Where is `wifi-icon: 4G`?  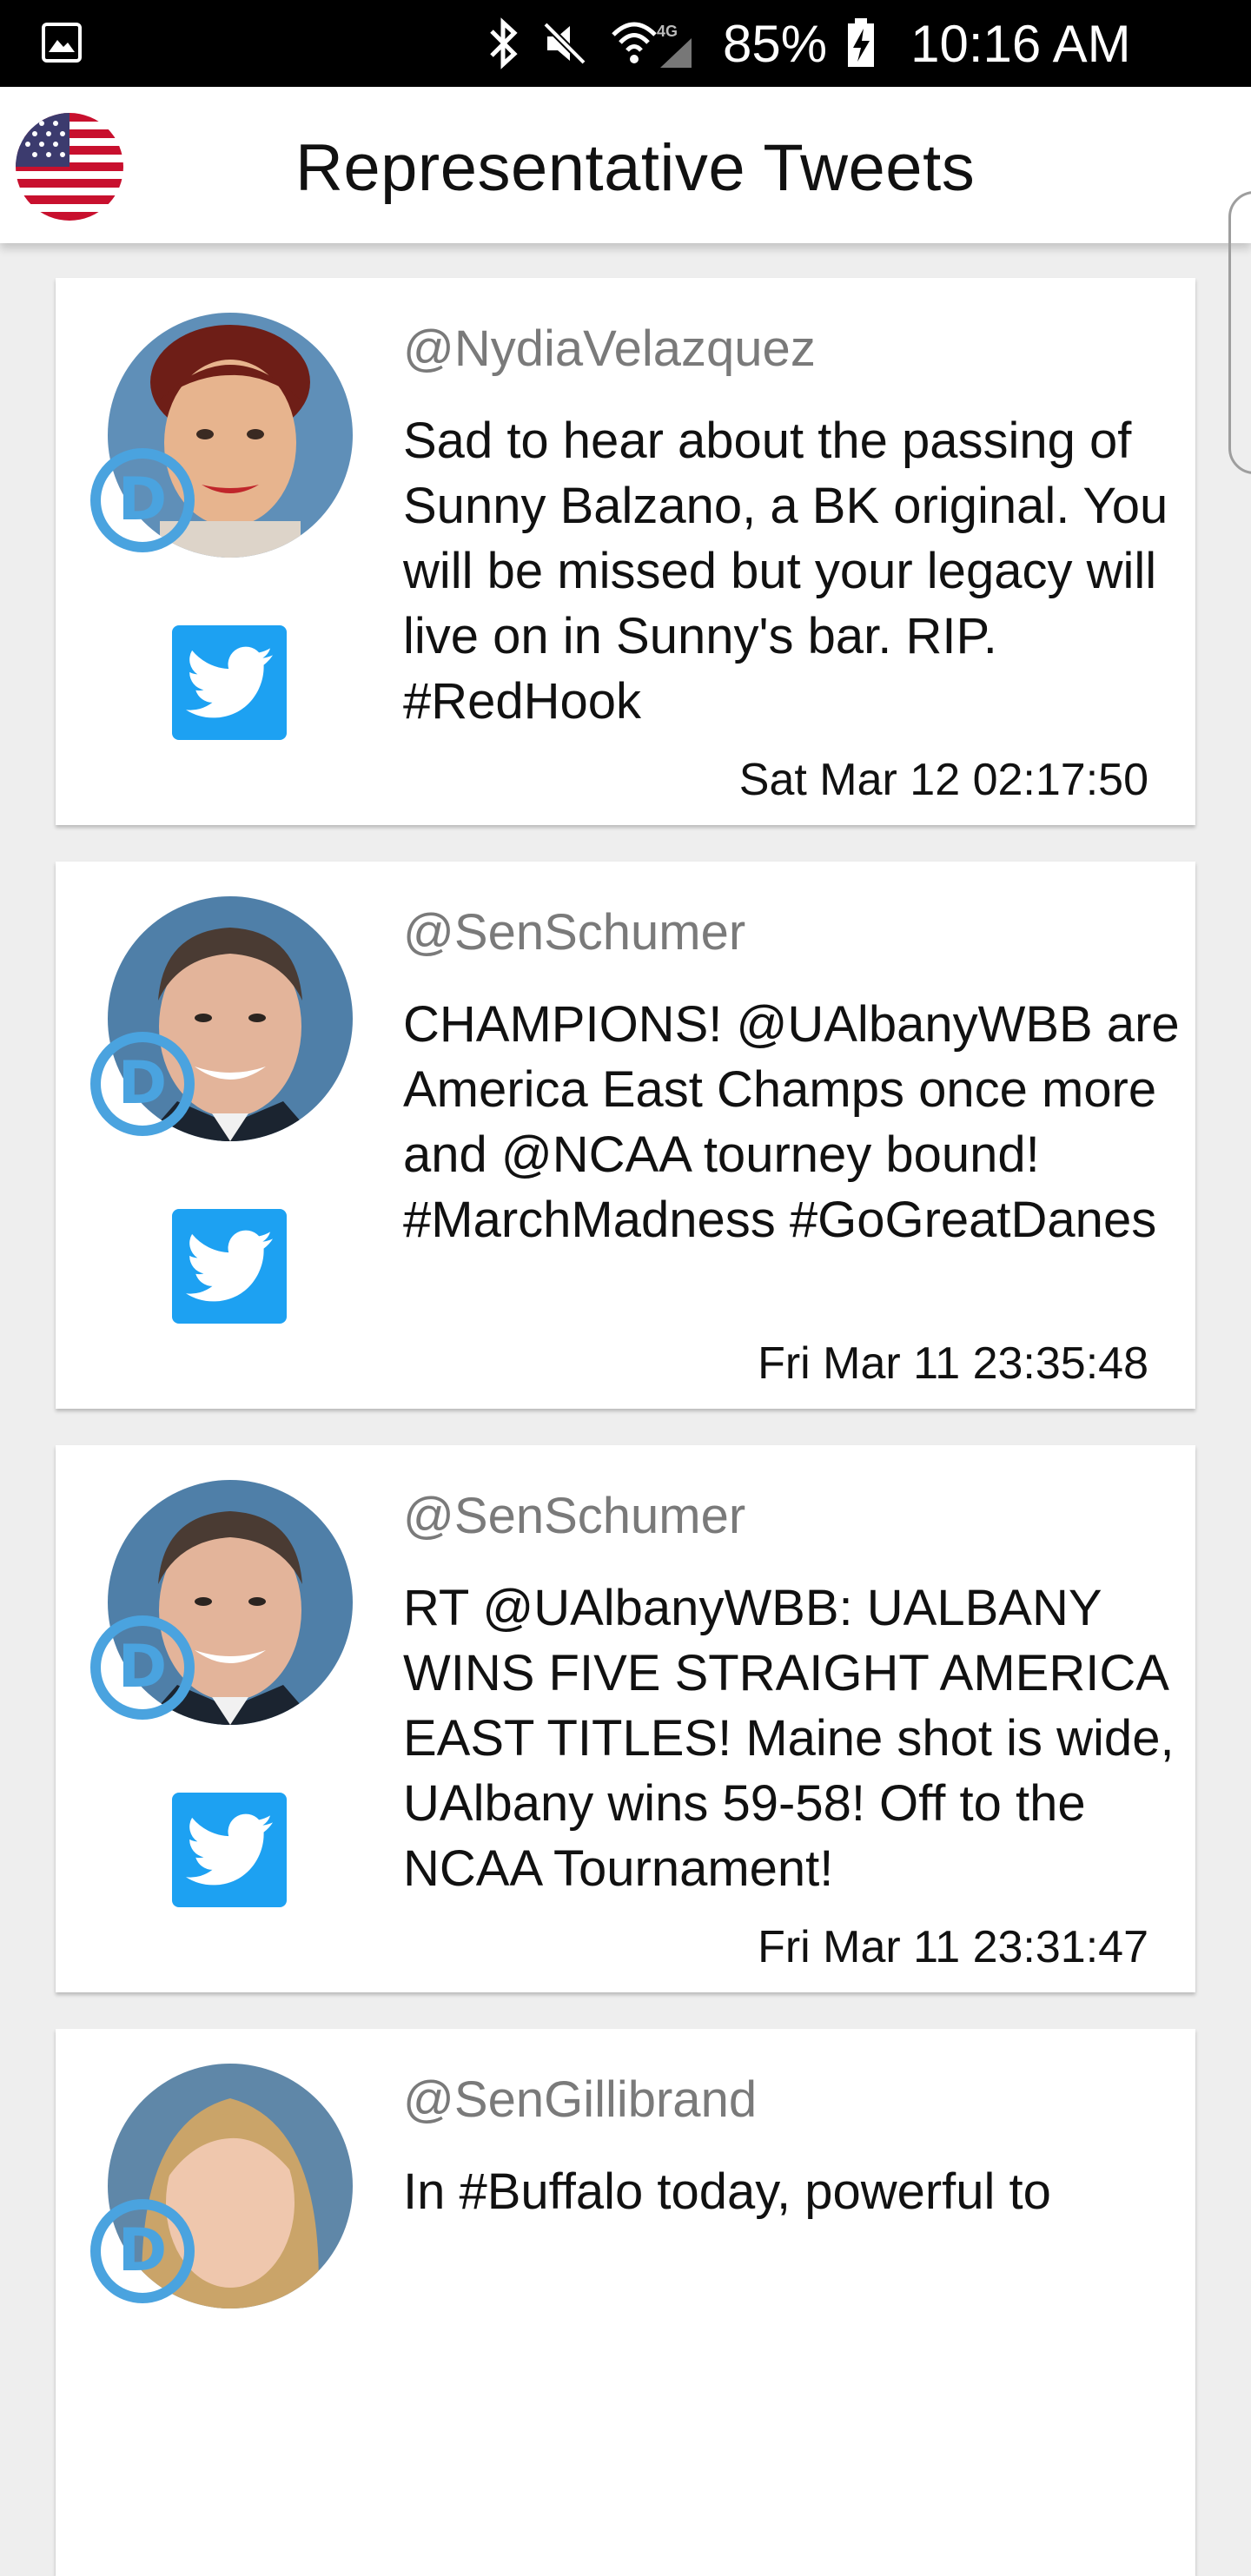
wifi-icon: 4G is located at coordinates (652, 45).